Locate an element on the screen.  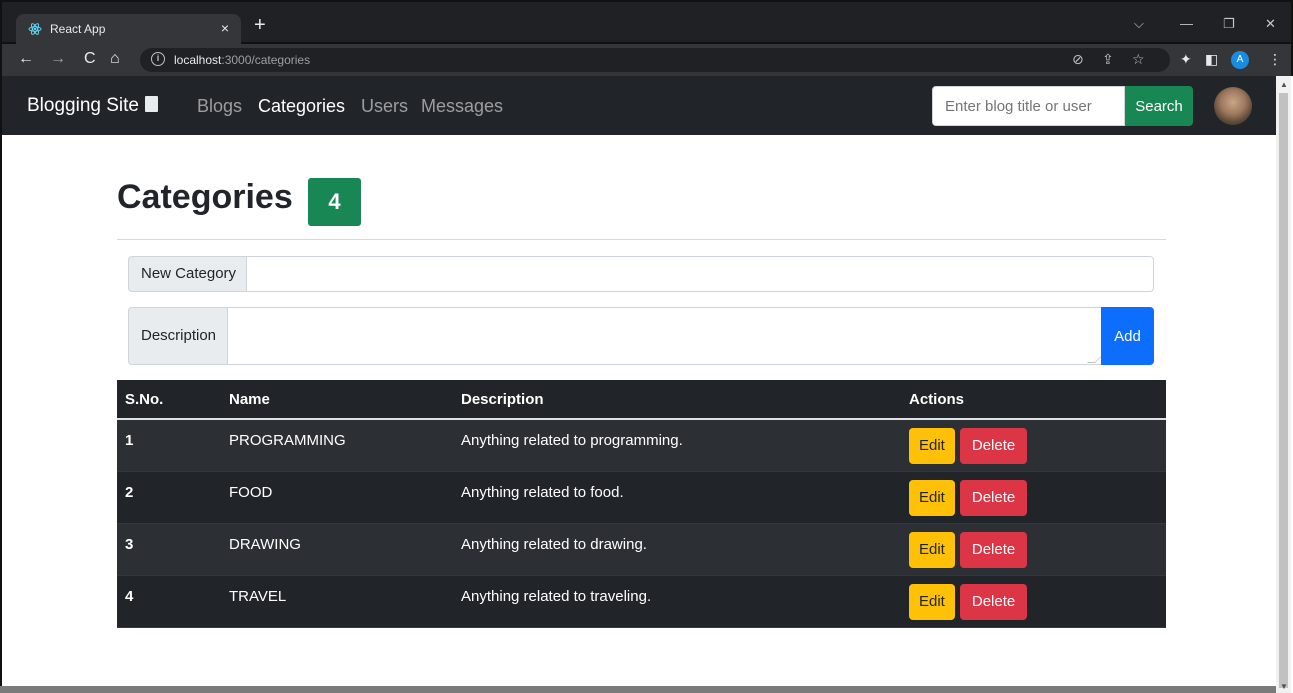
window-border is located at coordinates (1, 414).